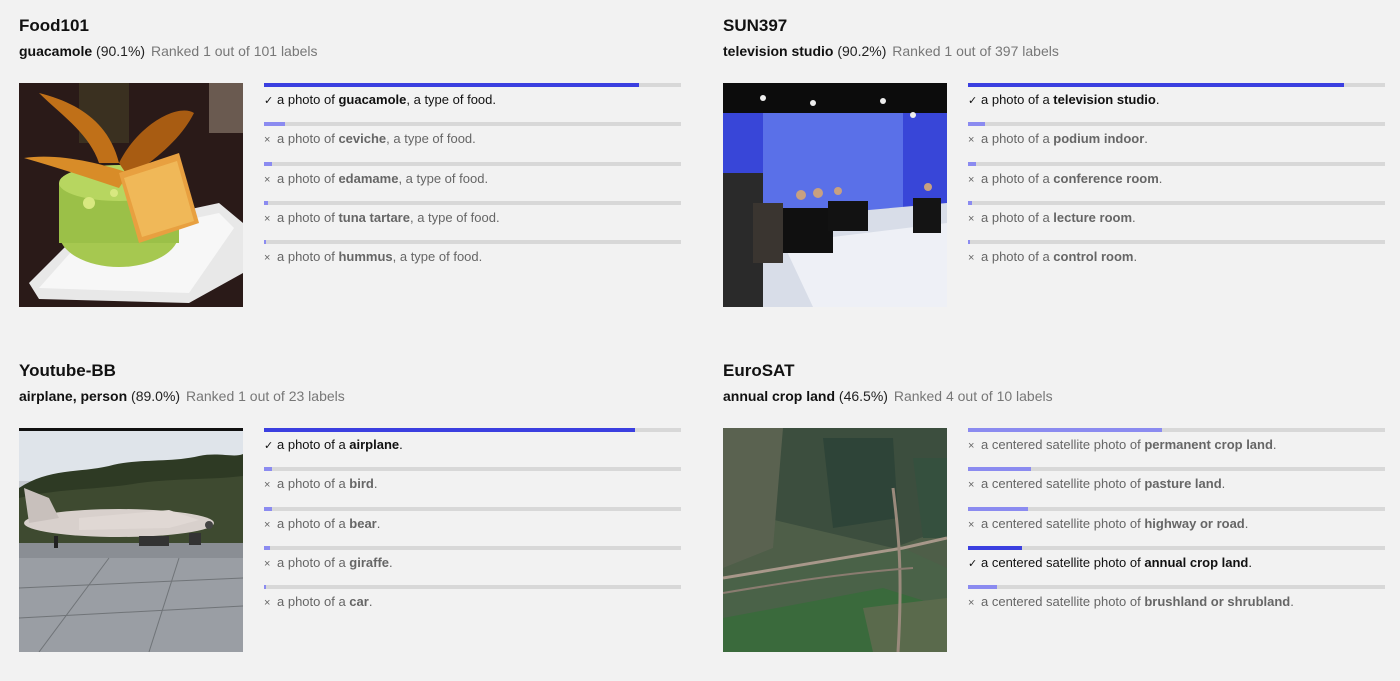 This screenshot has width=1400, height=681. What do you see at coordinates (973, 101) in the screenshot?
I see `check-icon: ✓` at bounding box center [973, 101].